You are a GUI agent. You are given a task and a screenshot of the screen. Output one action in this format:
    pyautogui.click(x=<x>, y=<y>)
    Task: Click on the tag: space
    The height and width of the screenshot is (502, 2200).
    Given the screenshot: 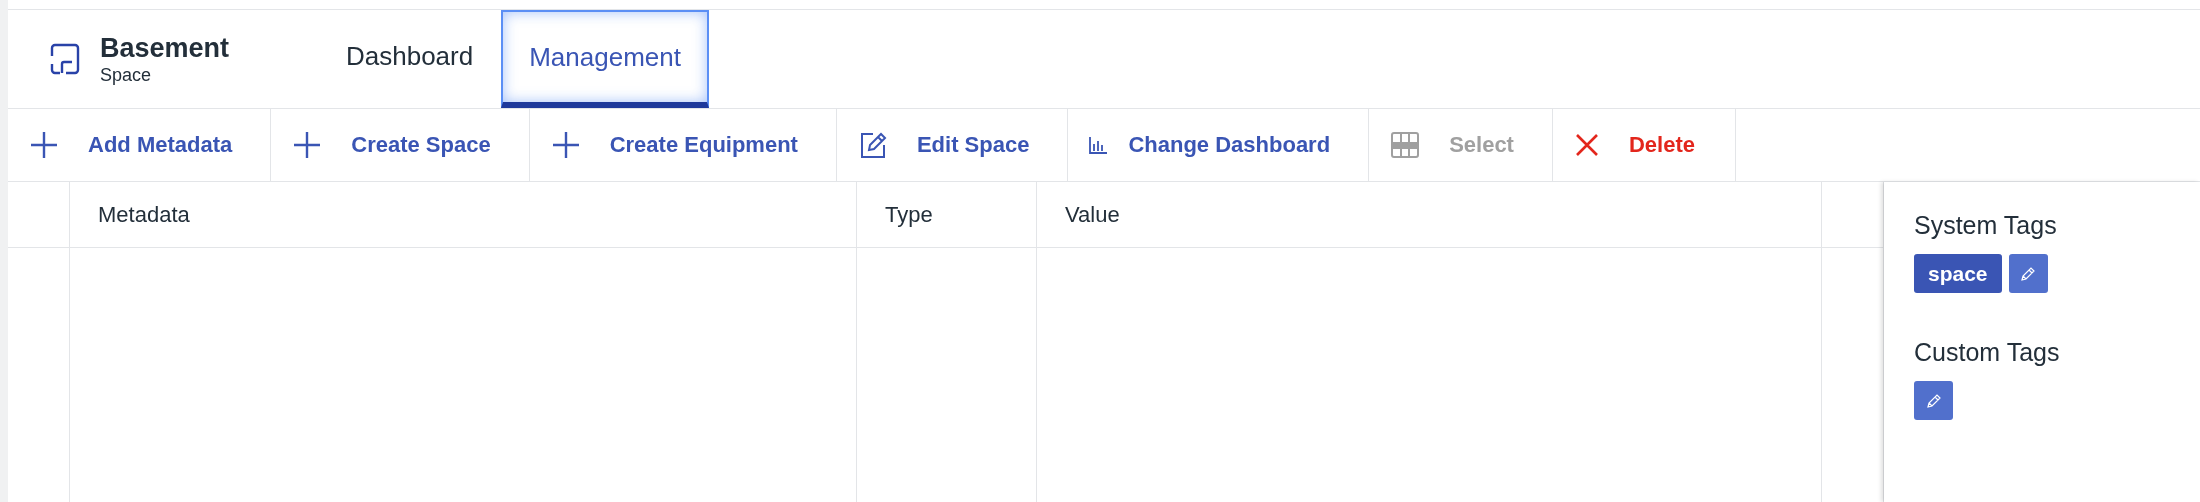 What is the action you would take?
    pyautogui.click(x=1958, y=273)
    